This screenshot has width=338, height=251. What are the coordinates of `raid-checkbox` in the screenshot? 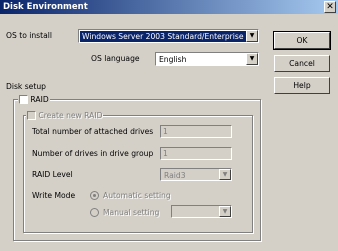 It's located at (23, 99).